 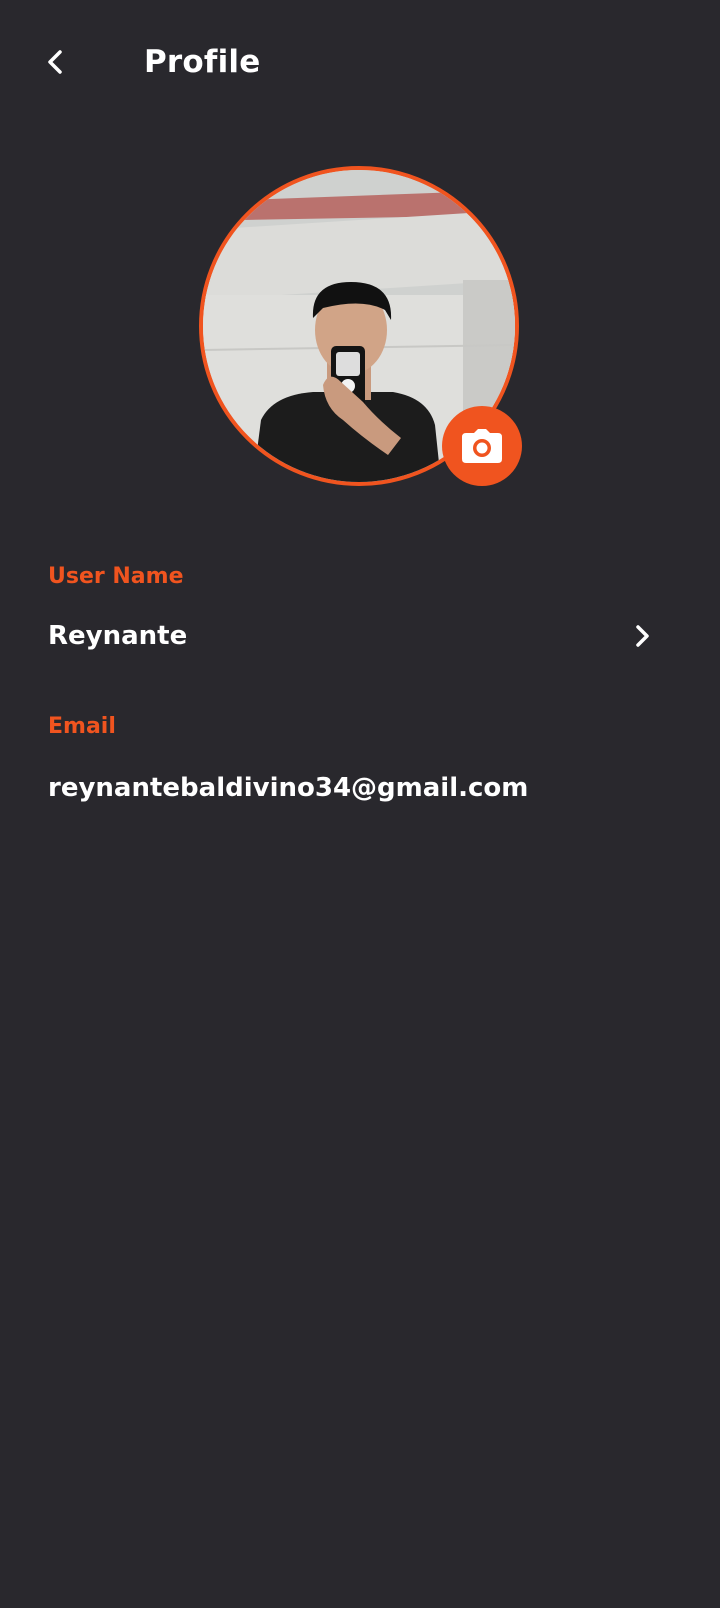 I want to click on change-photo-button, so click(x=482, y=446).